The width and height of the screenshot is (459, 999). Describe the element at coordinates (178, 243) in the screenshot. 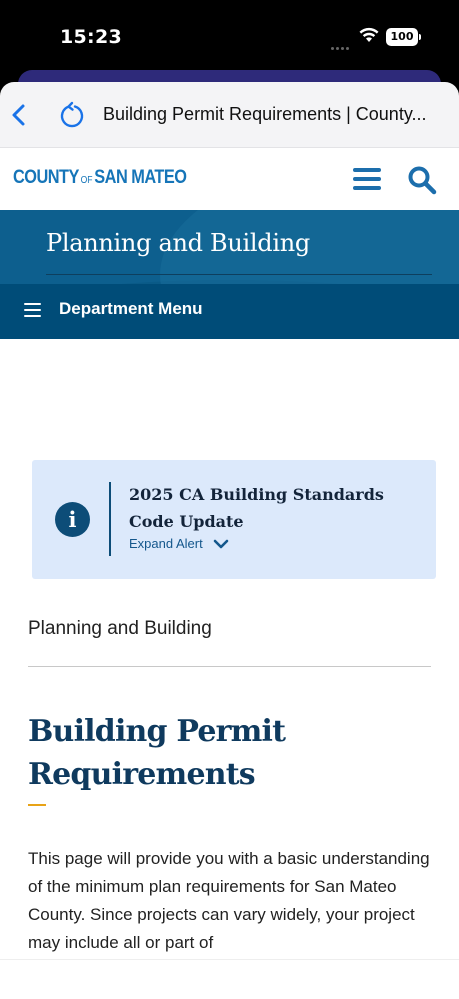

I see `department-title: Planning and Building` at that location.